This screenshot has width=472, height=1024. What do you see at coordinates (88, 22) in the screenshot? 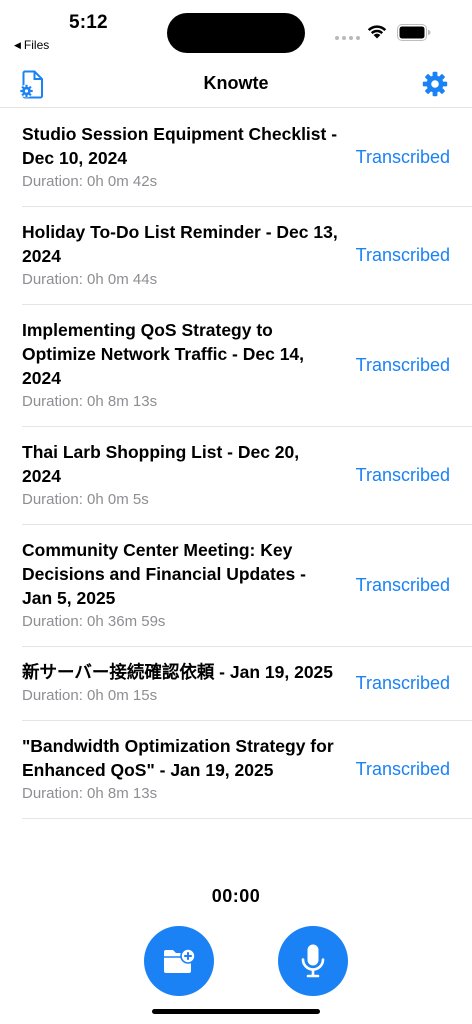
I see `status-time: 5:12` at bounding box center [88, 22].